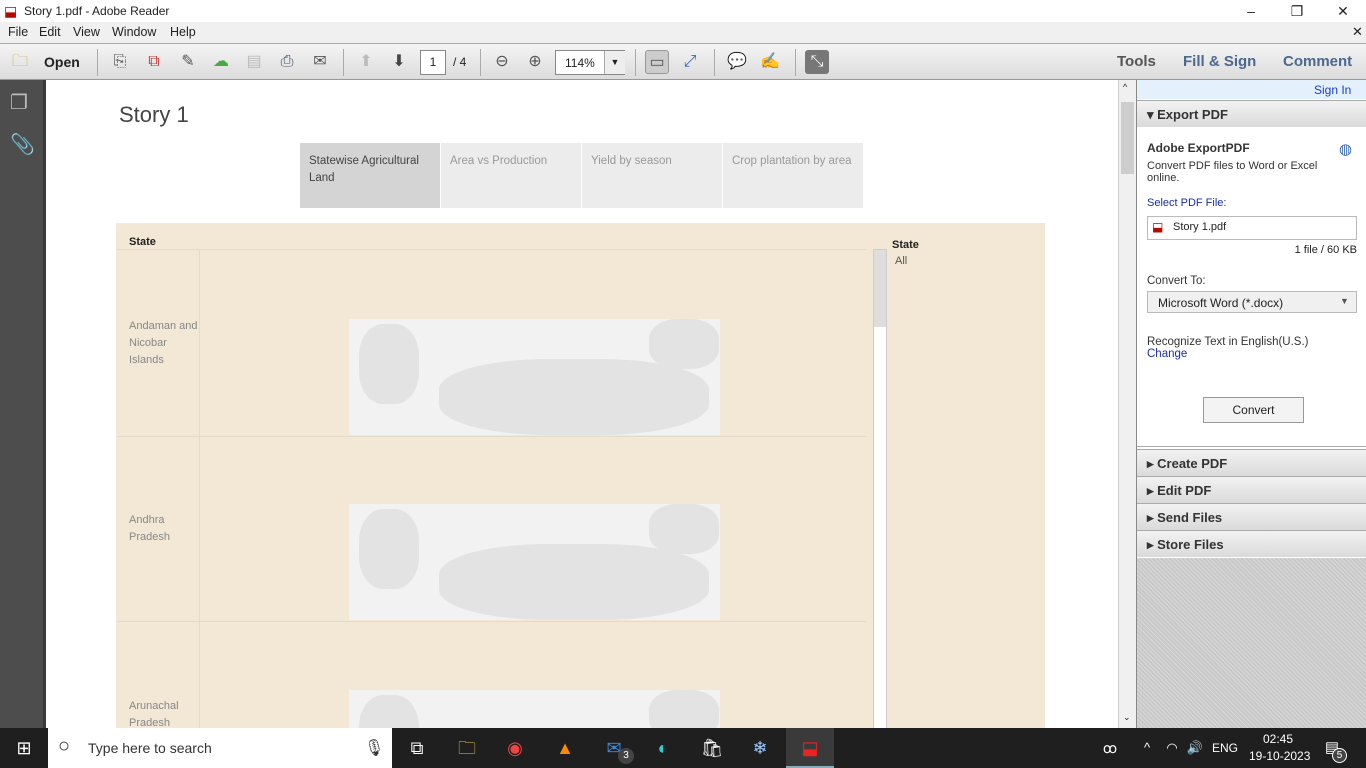 Image resolution: width=1366 pixels, height=768 pixels. I want to click on row-label: Andaman and Nicobar Islands, so click(163, 343).